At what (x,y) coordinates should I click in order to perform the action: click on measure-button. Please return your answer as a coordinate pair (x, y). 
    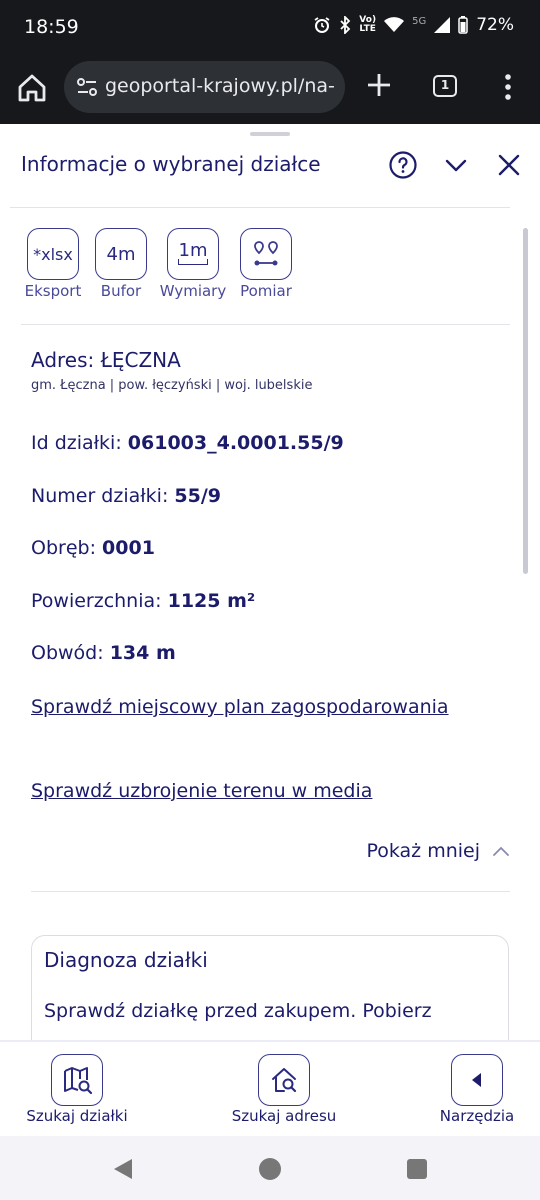
    Looking at the image, I should click on (266, 254).